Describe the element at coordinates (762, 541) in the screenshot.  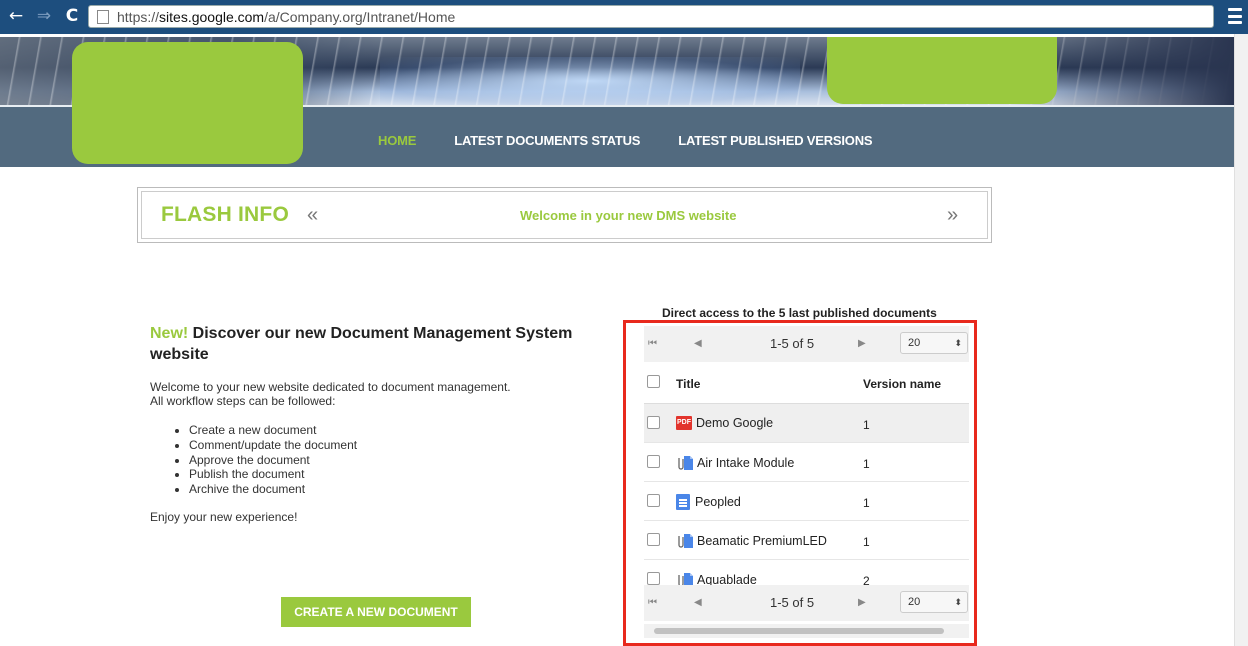
I see `document-title: Beamatic PremiumLED` at that location.